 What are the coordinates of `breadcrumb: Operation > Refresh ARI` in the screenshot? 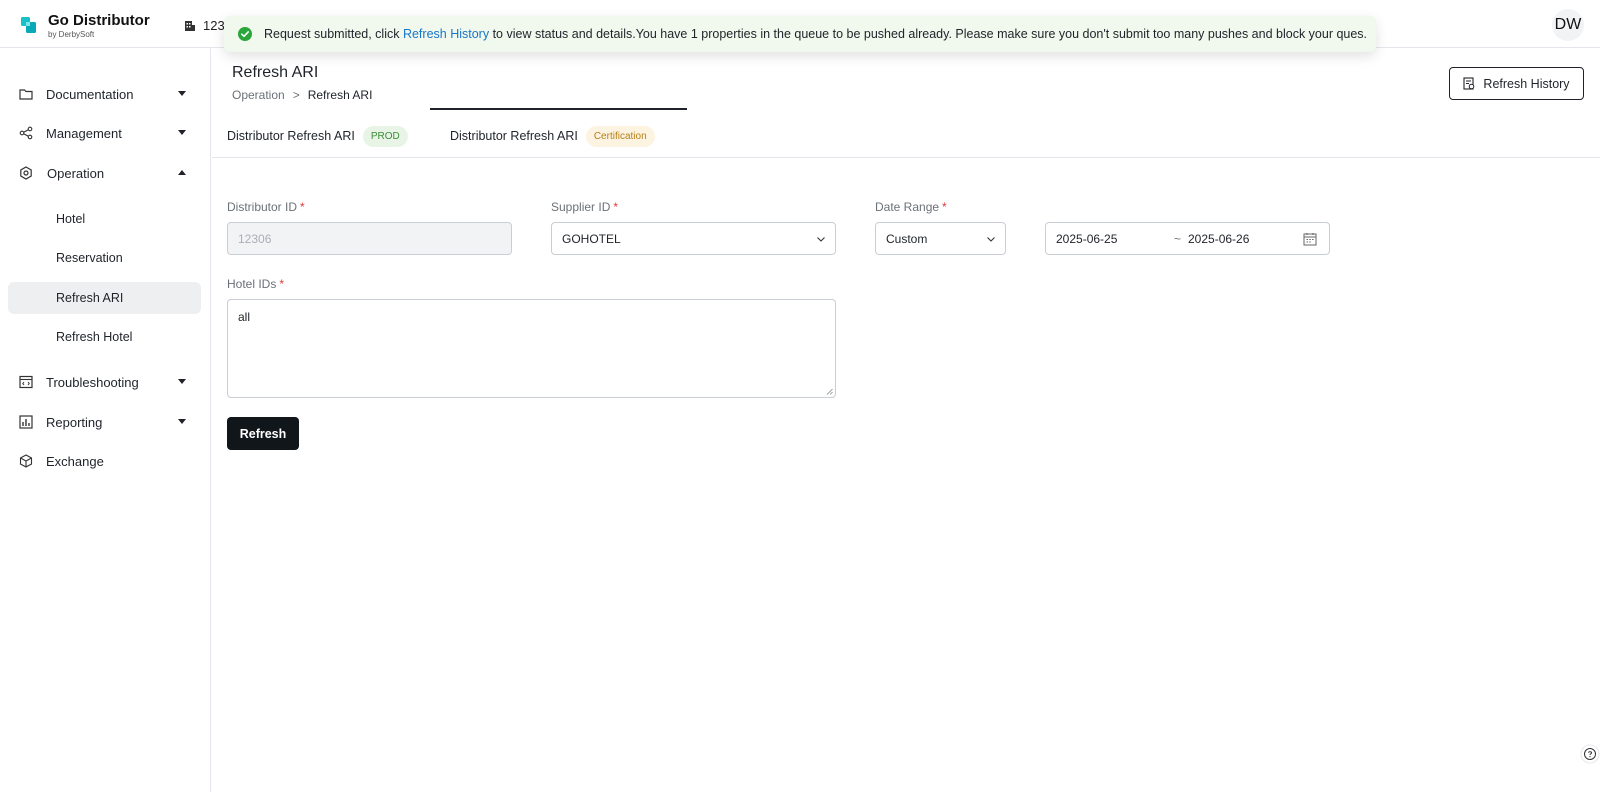 It's located at (302, 95).